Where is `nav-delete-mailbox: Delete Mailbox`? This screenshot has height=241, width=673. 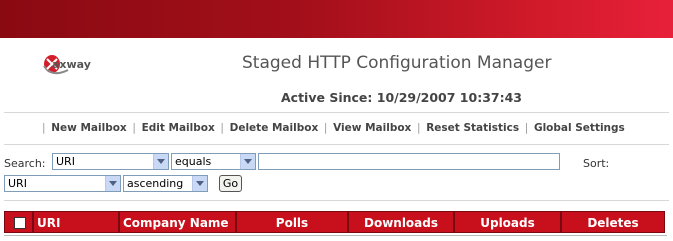 nav-delete-mailbox: Delete Mailbox is located at coordinates (274, 128).